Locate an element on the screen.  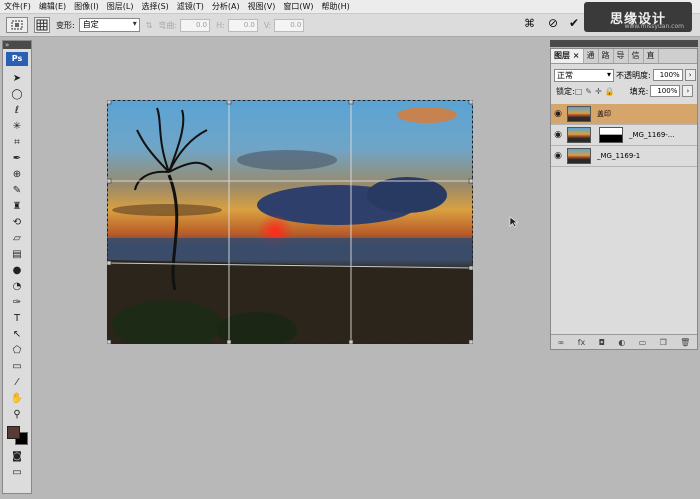
path-select-icon: ↖ is located at coordinates (17, 334).